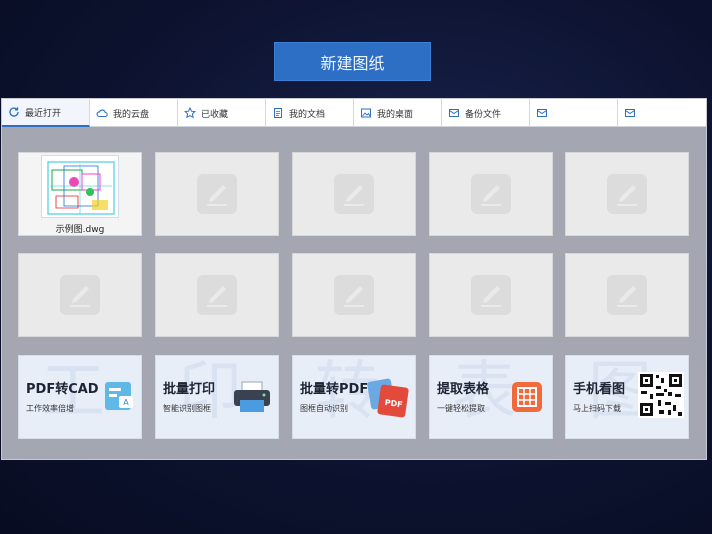 Image resolution: width=712 pixels, height=534 pixels. What do you see at coordinates (102, 113) in the screenshot?
I see `cloud-icon` at bounding box center [102, 113].